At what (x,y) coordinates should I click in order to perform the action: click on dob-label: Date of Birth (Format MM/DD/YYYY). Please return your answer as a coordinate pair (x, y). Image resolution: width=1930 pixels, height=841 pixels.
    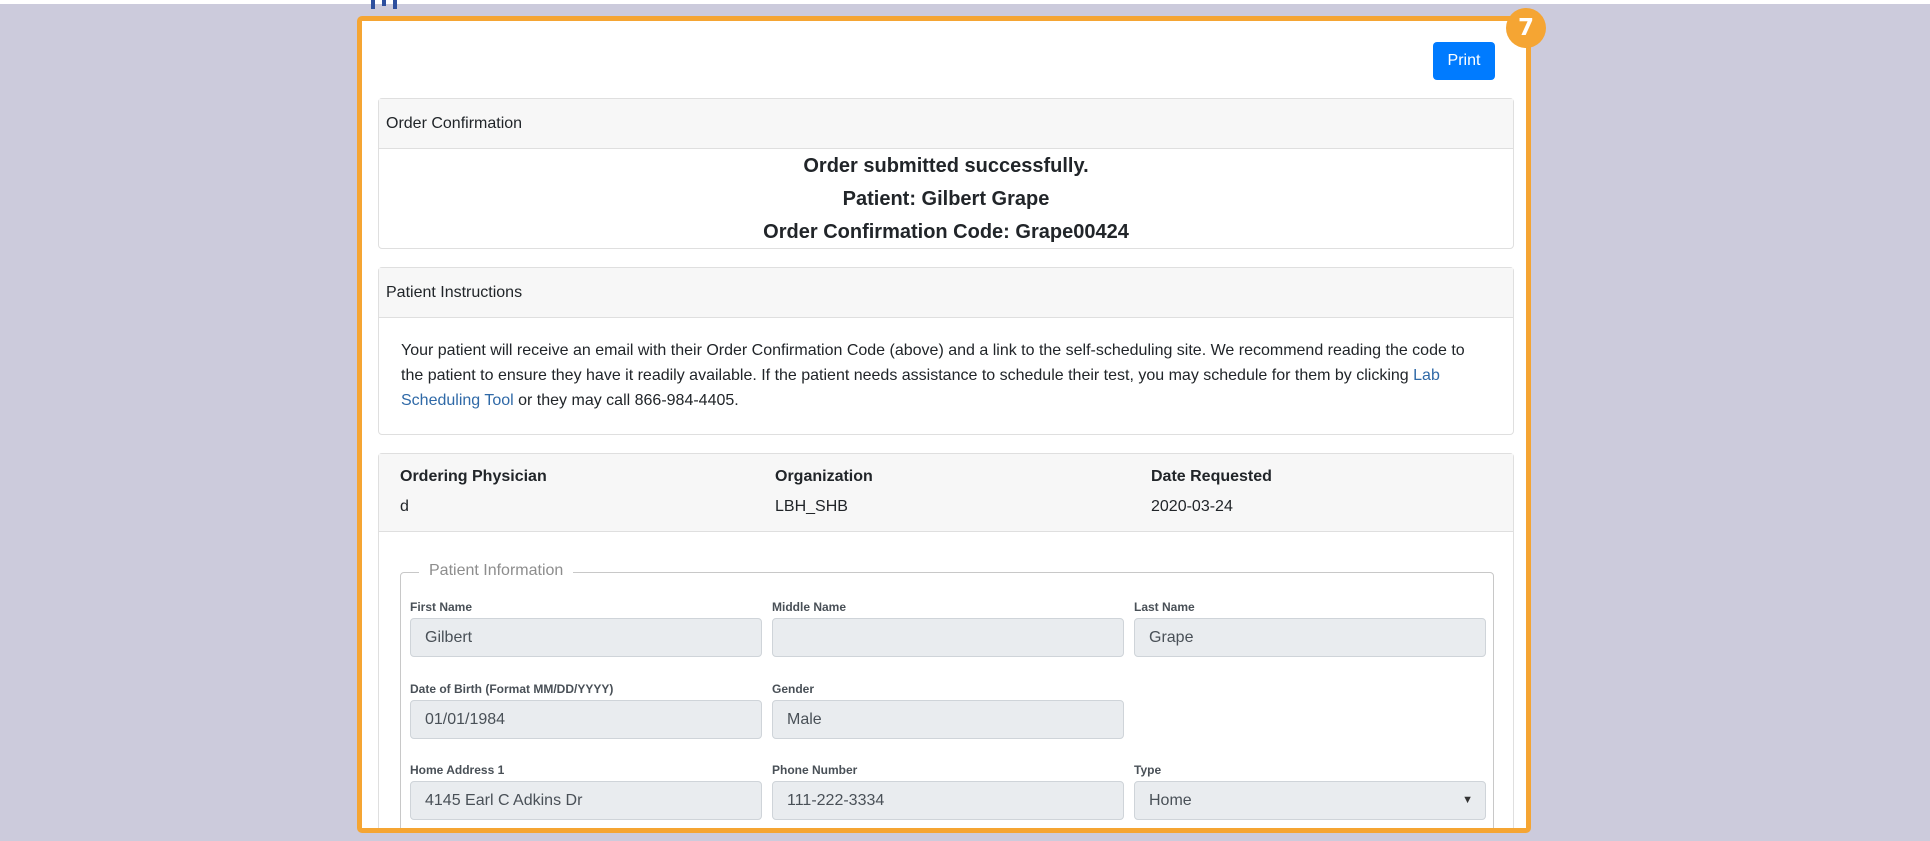
    Looking at the image, I should click on (512, 689).